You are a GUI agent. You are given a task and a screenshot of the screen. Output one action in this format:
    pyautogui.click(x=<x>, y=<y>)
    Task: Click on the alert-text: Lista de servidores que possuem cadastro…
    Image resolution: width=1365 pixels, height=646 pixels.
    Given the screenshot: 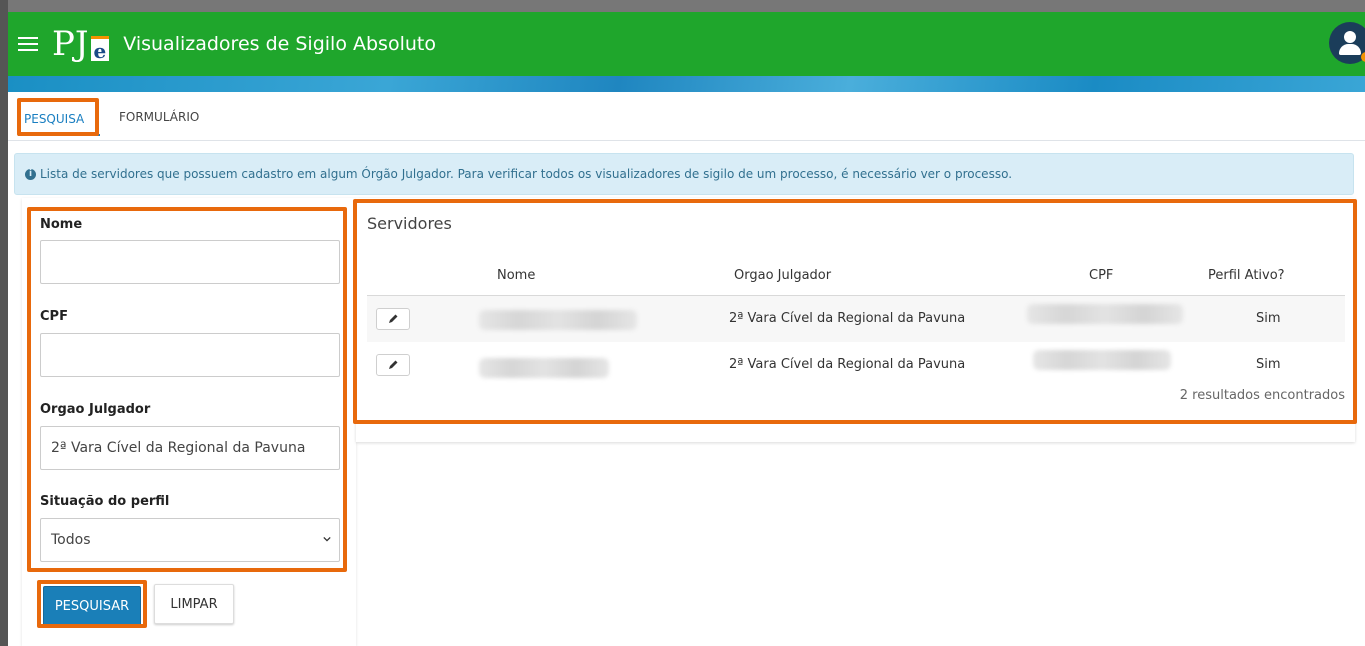 What is the action you would take?
    pyautogui.click(x=526, y=174)
    